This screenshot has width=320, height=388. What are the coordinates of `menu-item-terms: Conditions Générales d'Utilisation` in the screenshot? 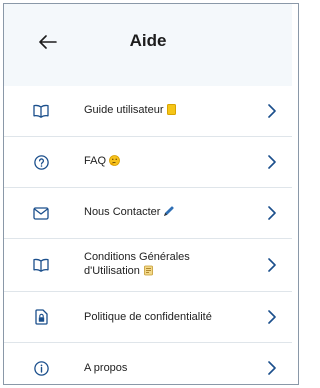 It's located at (148, 265).